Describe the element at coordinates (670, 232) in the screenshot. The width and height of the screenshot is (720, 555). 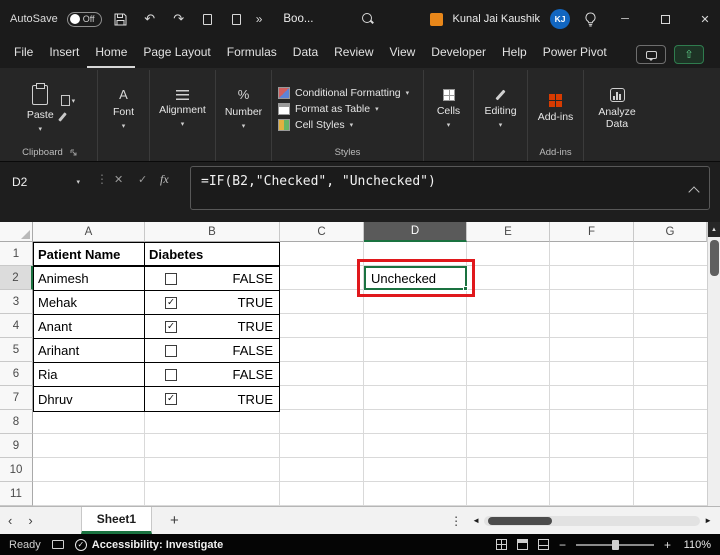
I see `column-header-g: G` at that location.